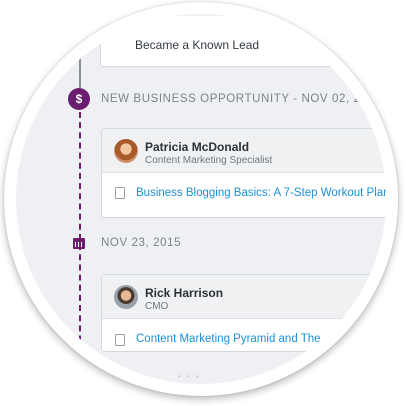 Image resolution: width=406 pixels, height=406 pixels. What do you see at coordinates (197, 45) in the screenshot?
I see `activity-label: Became a Known Lead` at bounding box center [197, 45].